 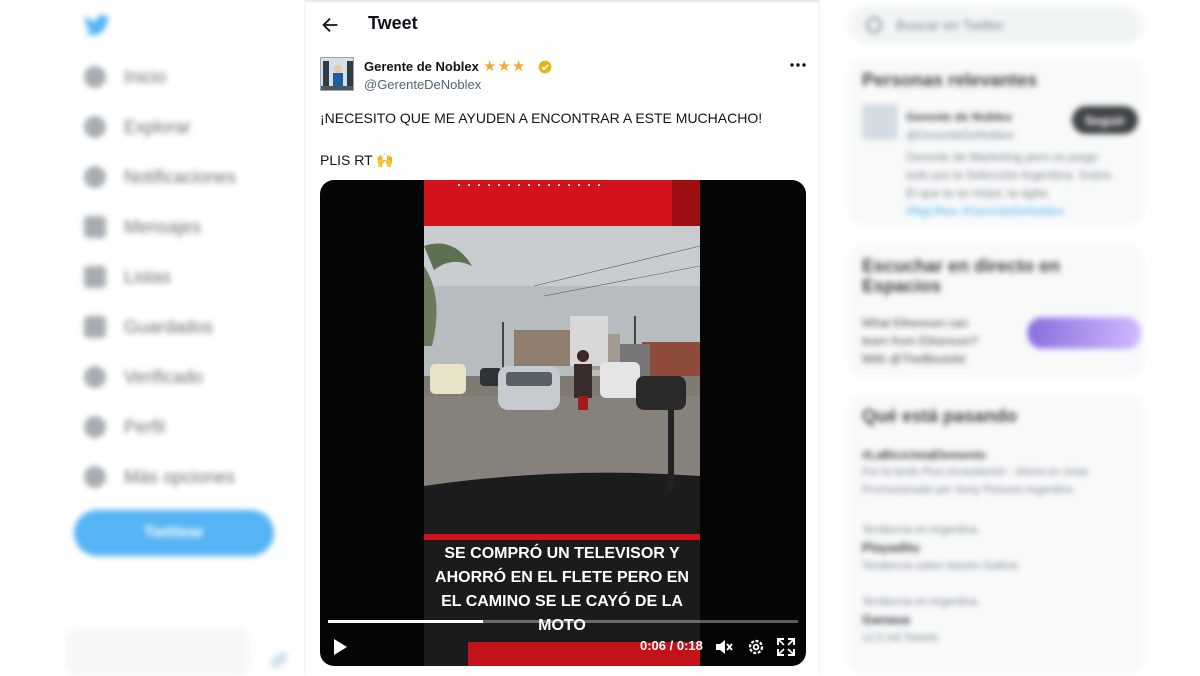 I want to click on settings-gear-icon, so click(x=756, y=647).